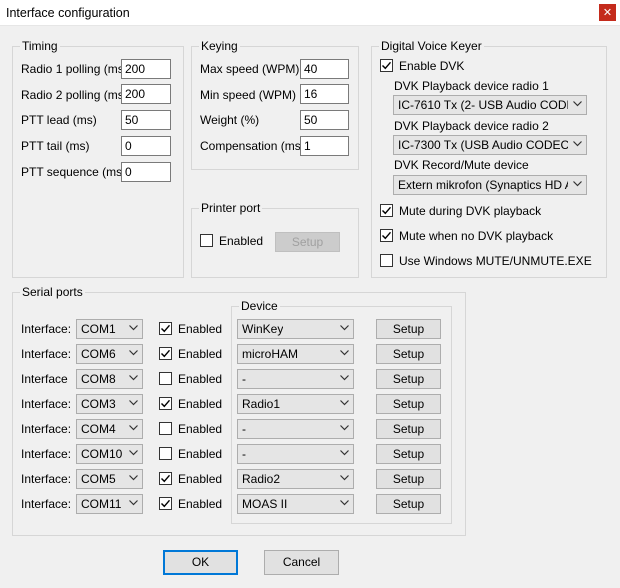 The height and width of the screenshot is (588, 620). What do you see at coordinates (310, 13) in the screenshot?
I see `title-bar: Interface configuration ✕` at bounding box center [310, 13].